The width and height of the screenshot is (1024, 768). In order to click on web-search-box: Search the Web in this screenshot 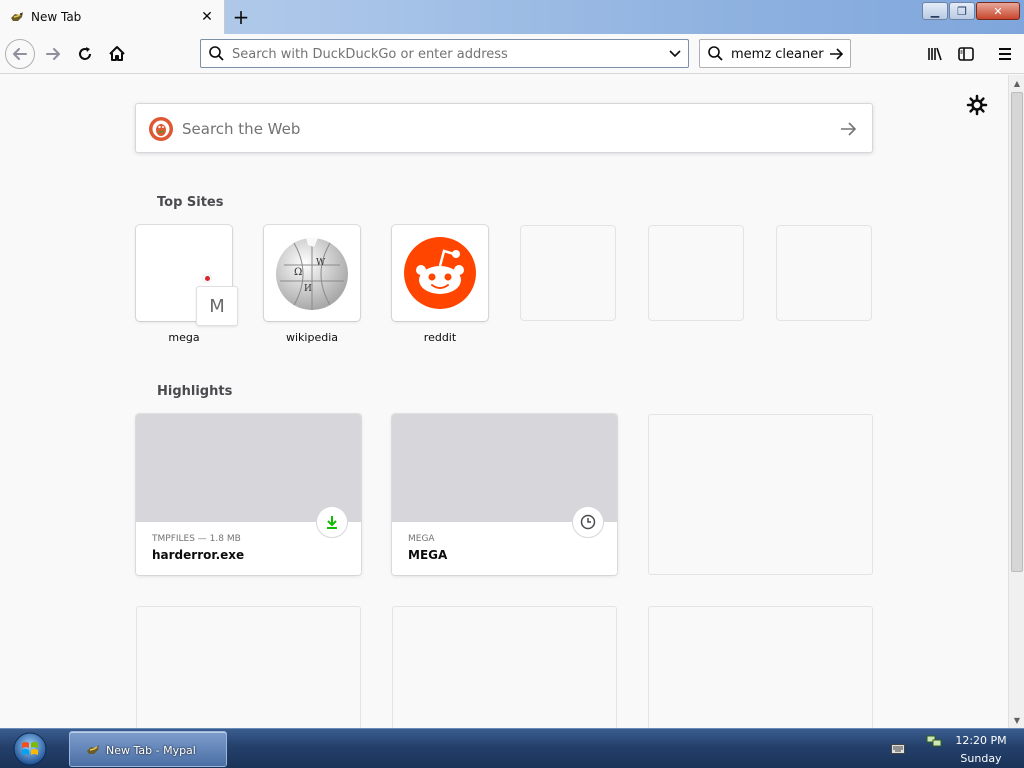, I will do `click(504, 128)`.